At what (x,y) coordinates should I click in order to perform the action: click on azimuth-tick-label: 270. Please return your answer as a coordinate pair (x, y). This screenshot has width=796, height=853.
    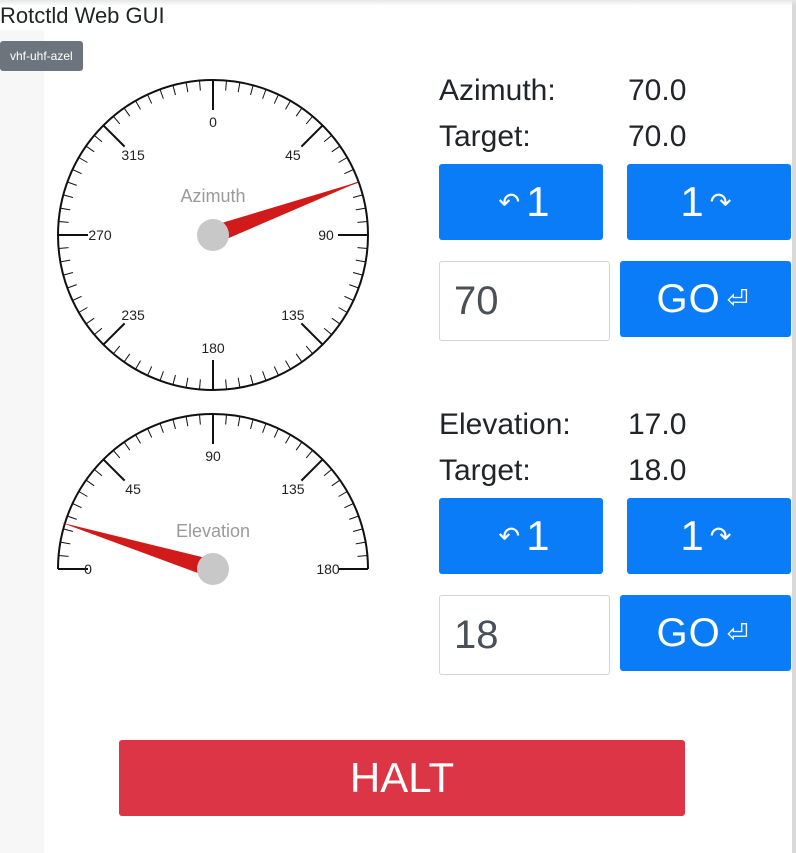
    Looking at the image, I should click on (100, 235).